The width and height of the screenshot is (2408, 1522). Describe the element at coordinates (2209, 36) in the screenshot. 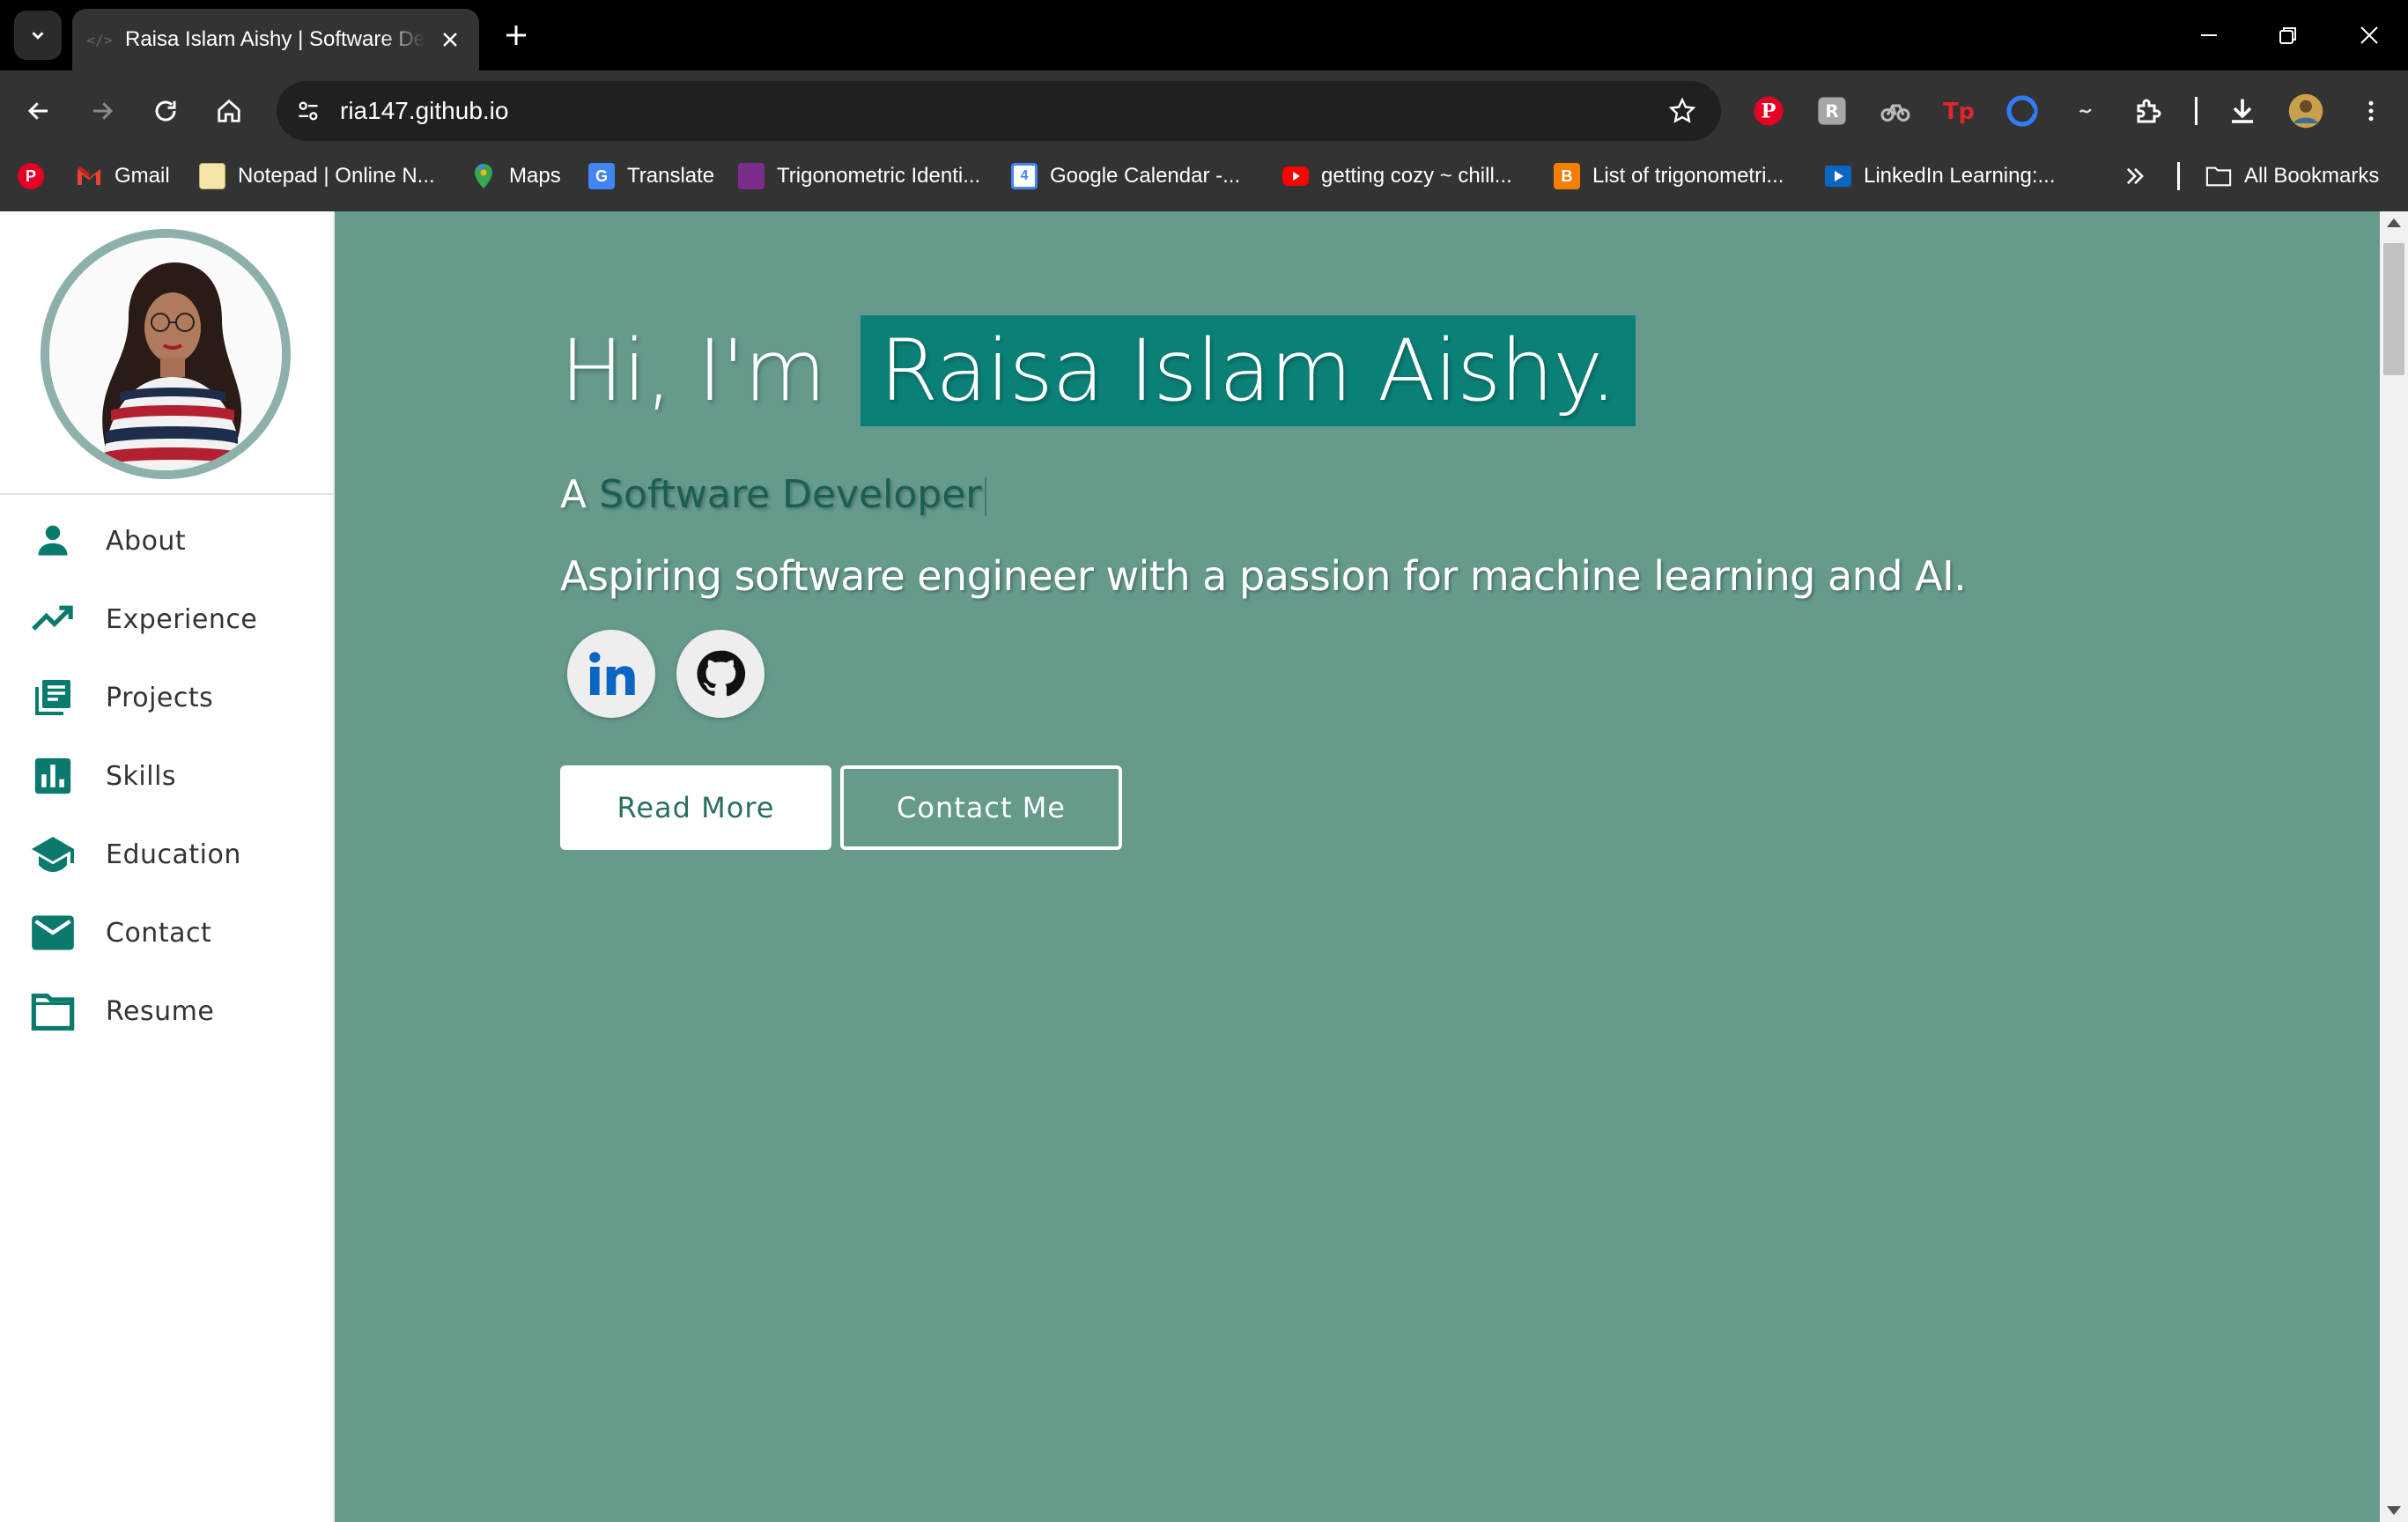

I see `minimize-icon` at that location.